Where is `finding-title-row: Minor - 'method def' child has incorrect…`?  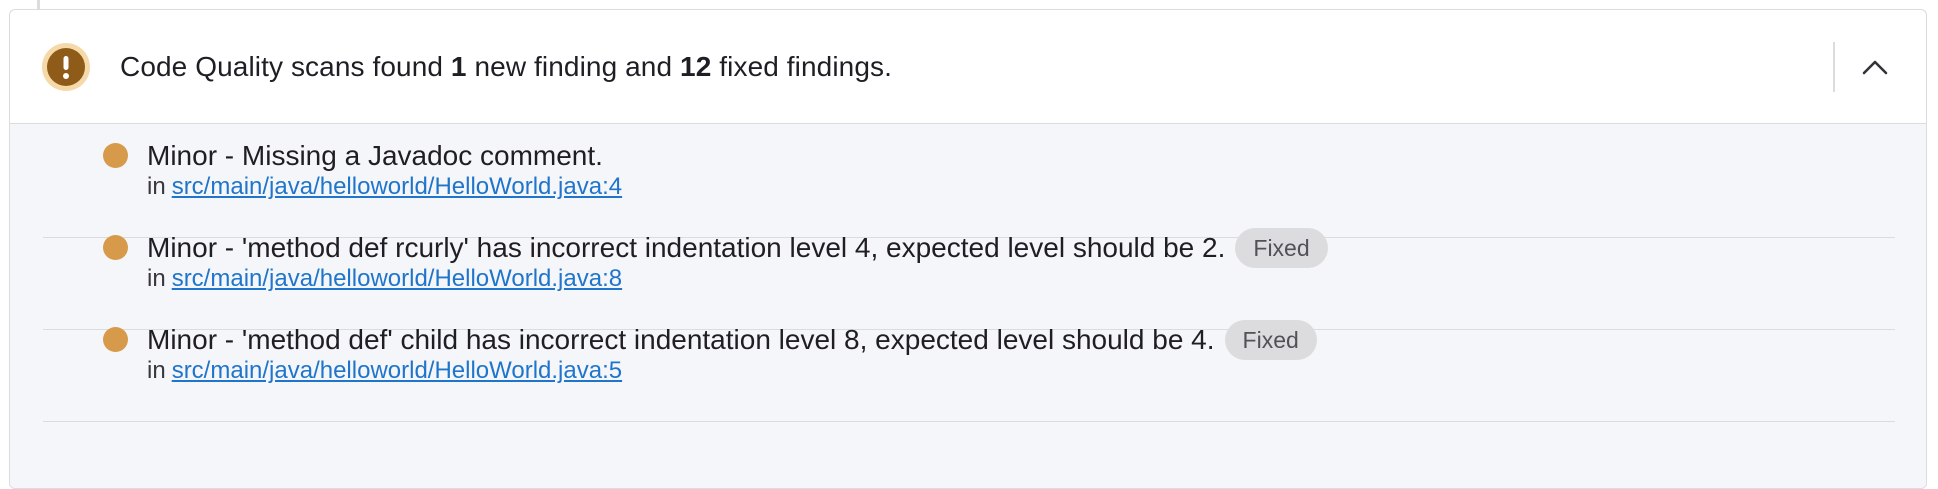
finding-title-row: Minor - 'method def' child has incorrect… is located at coordinates (732, 340).